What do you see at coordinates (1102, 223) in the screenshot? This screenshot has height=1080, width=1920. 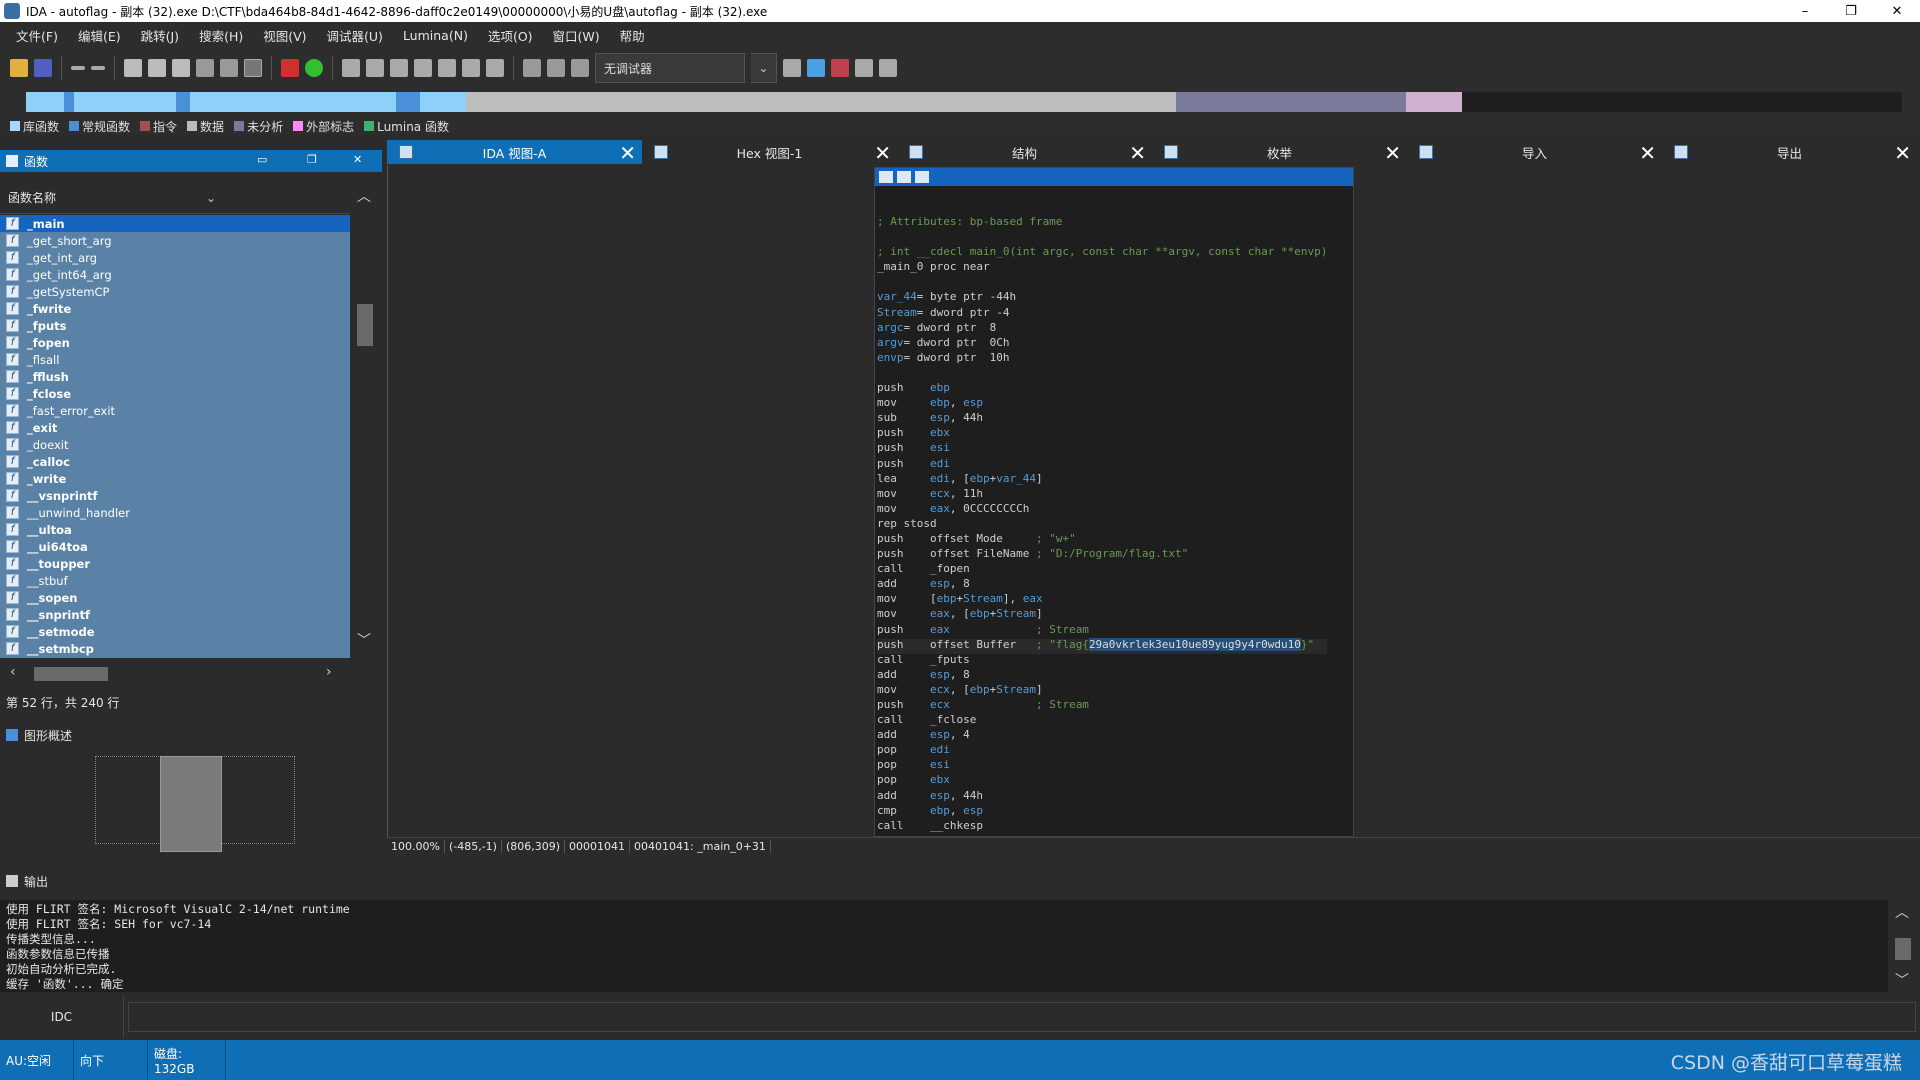 I see `asm-line: ; Attributes: bp-based frame` at bounding box center [1102, 223].